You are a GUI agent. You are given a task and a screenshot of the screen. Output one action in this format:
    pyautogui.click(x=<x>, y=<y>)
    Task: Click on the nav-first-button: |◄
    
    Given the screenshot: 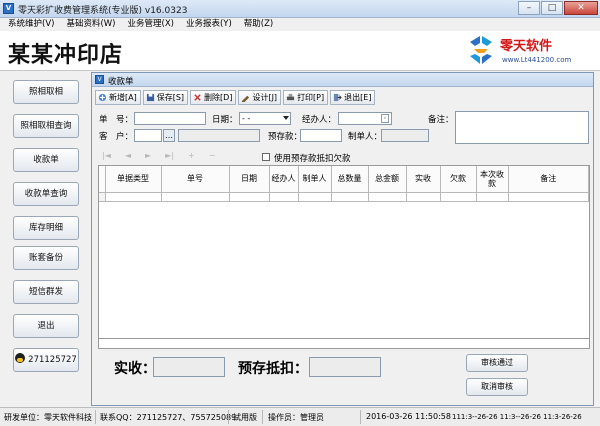 What is the action you would take?
    pyautogui.click(x=106, y=157)
    